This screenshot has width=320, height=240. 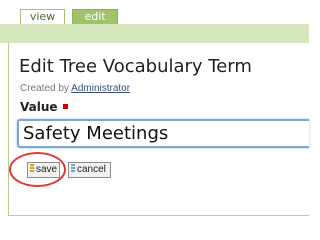 I want to click on created-by-prefix: Created by, so click(x=44, y=88).